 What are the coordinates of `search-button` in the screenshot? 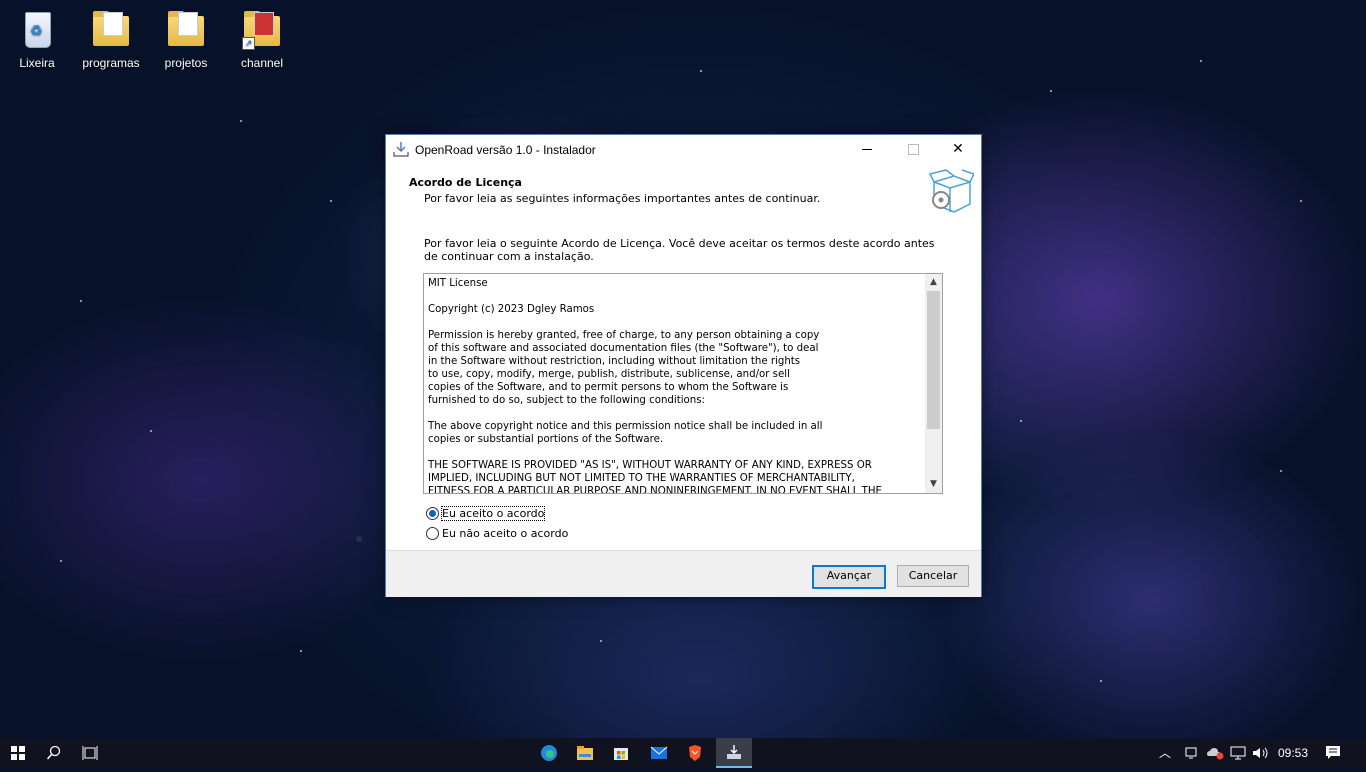 It's located at (54, 753).